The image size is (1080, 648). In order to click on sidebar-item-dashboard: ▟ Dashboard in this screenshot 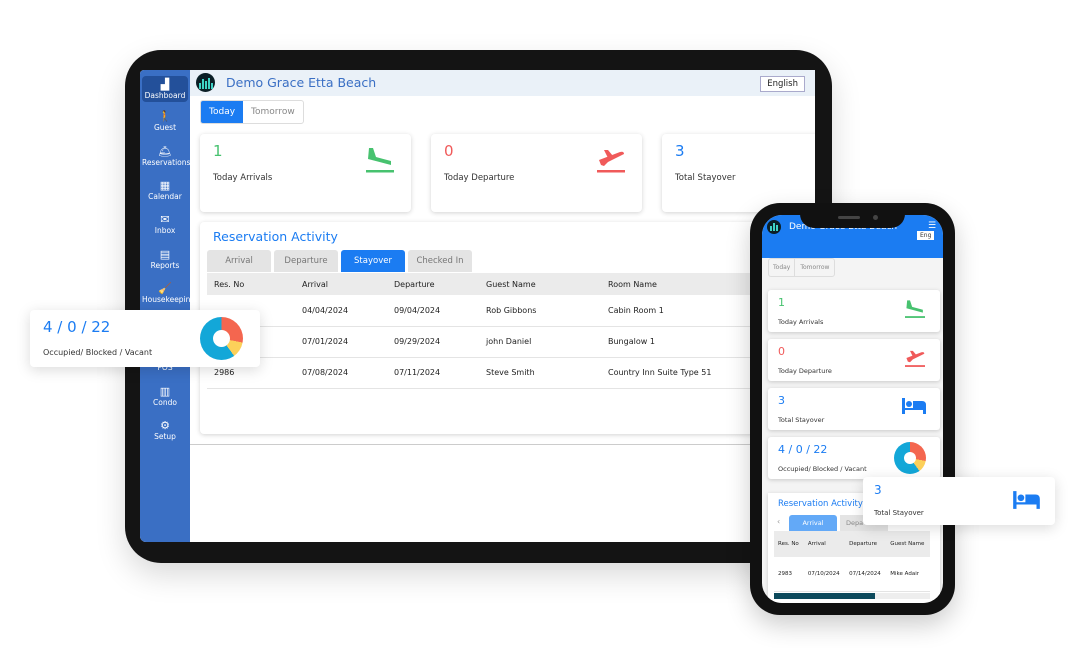, I will do `click(165, 89)`.